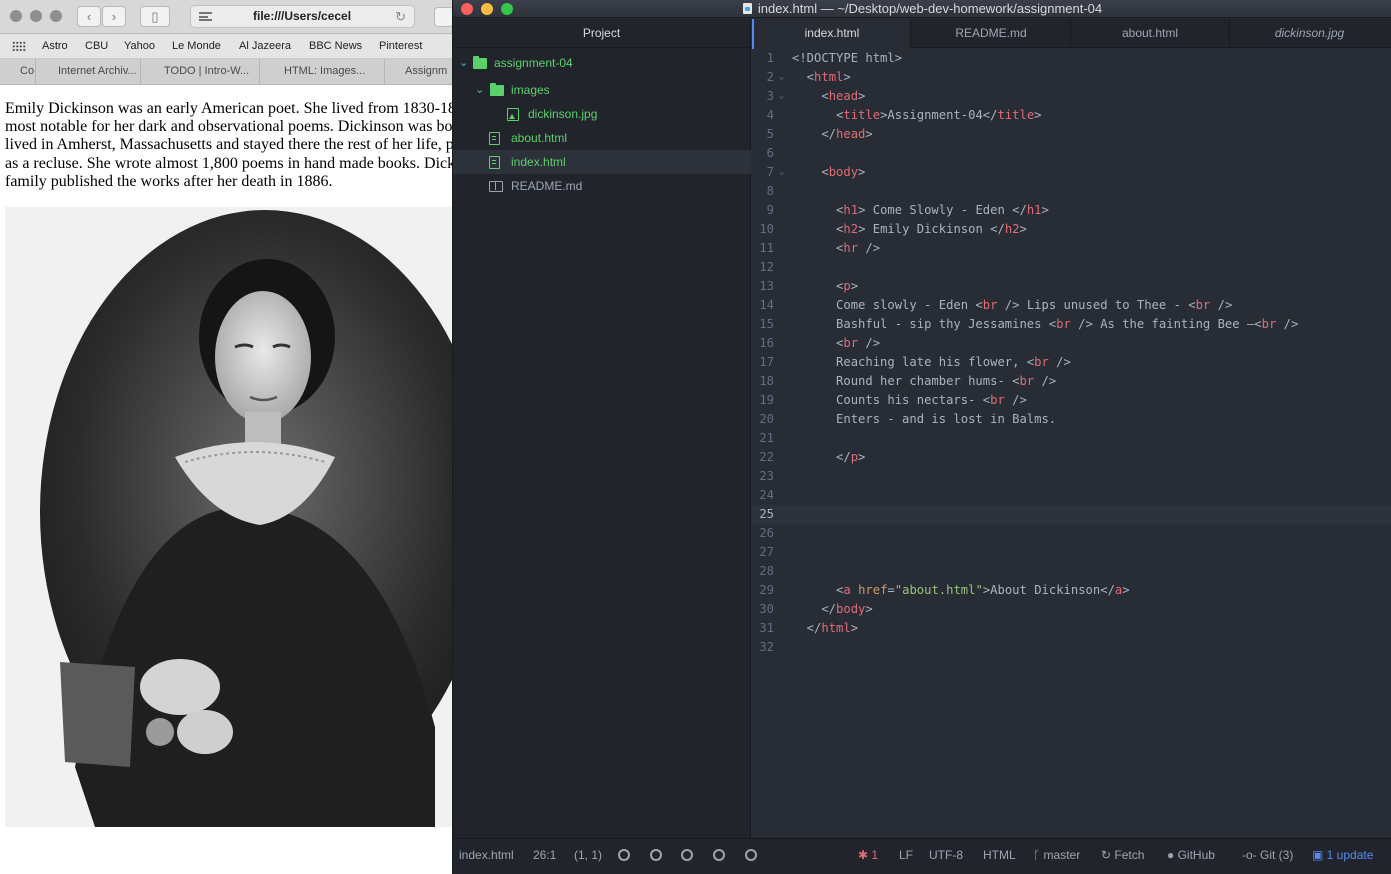 This screenshot has height=874, width=1391. I want to click on tree-item-about-html: about.html, so click(602, 138).